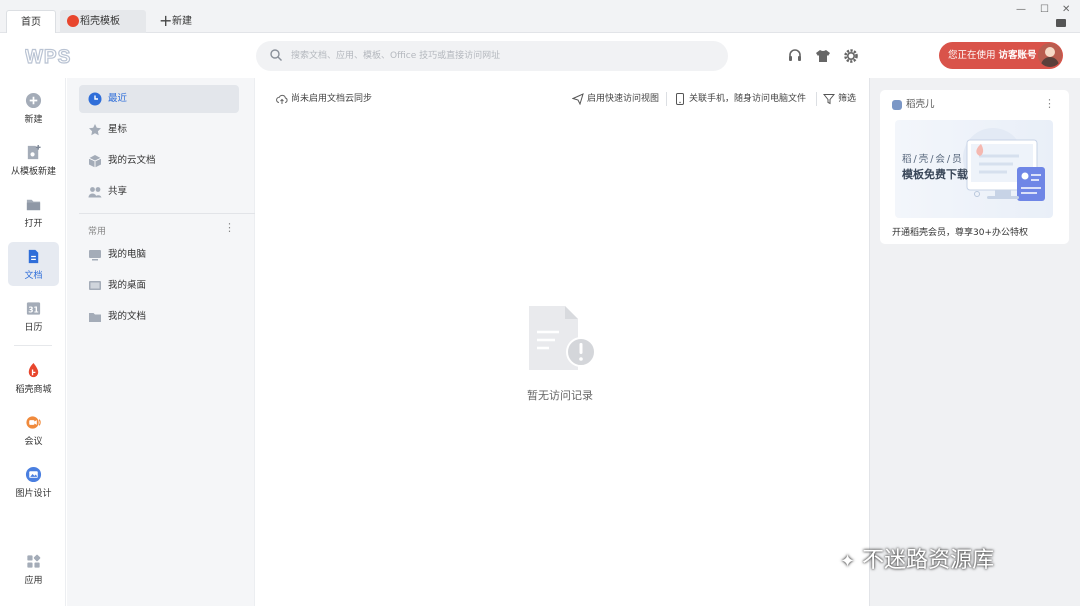 Image resolution: width=1080 pixels, height=606 pixels. I want to click on filter-button: 筛选, so click(839, 99).